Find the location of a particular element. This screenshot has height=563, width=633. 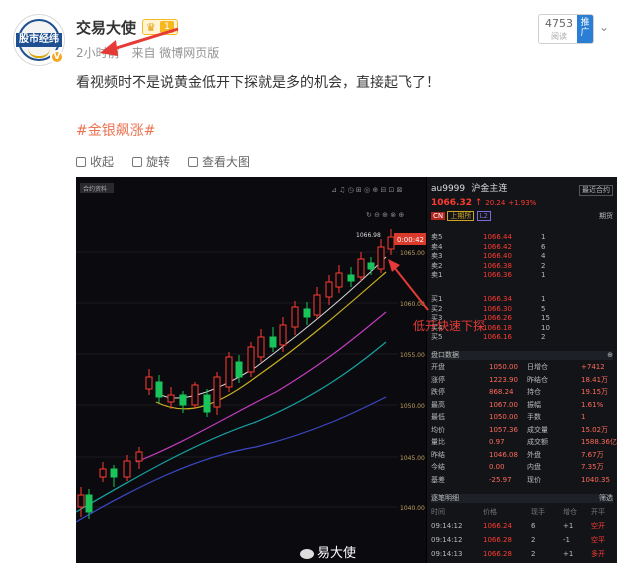

stats-row: 最高 1067.00 振幅 1.61% is located at coordinates (522, 405).